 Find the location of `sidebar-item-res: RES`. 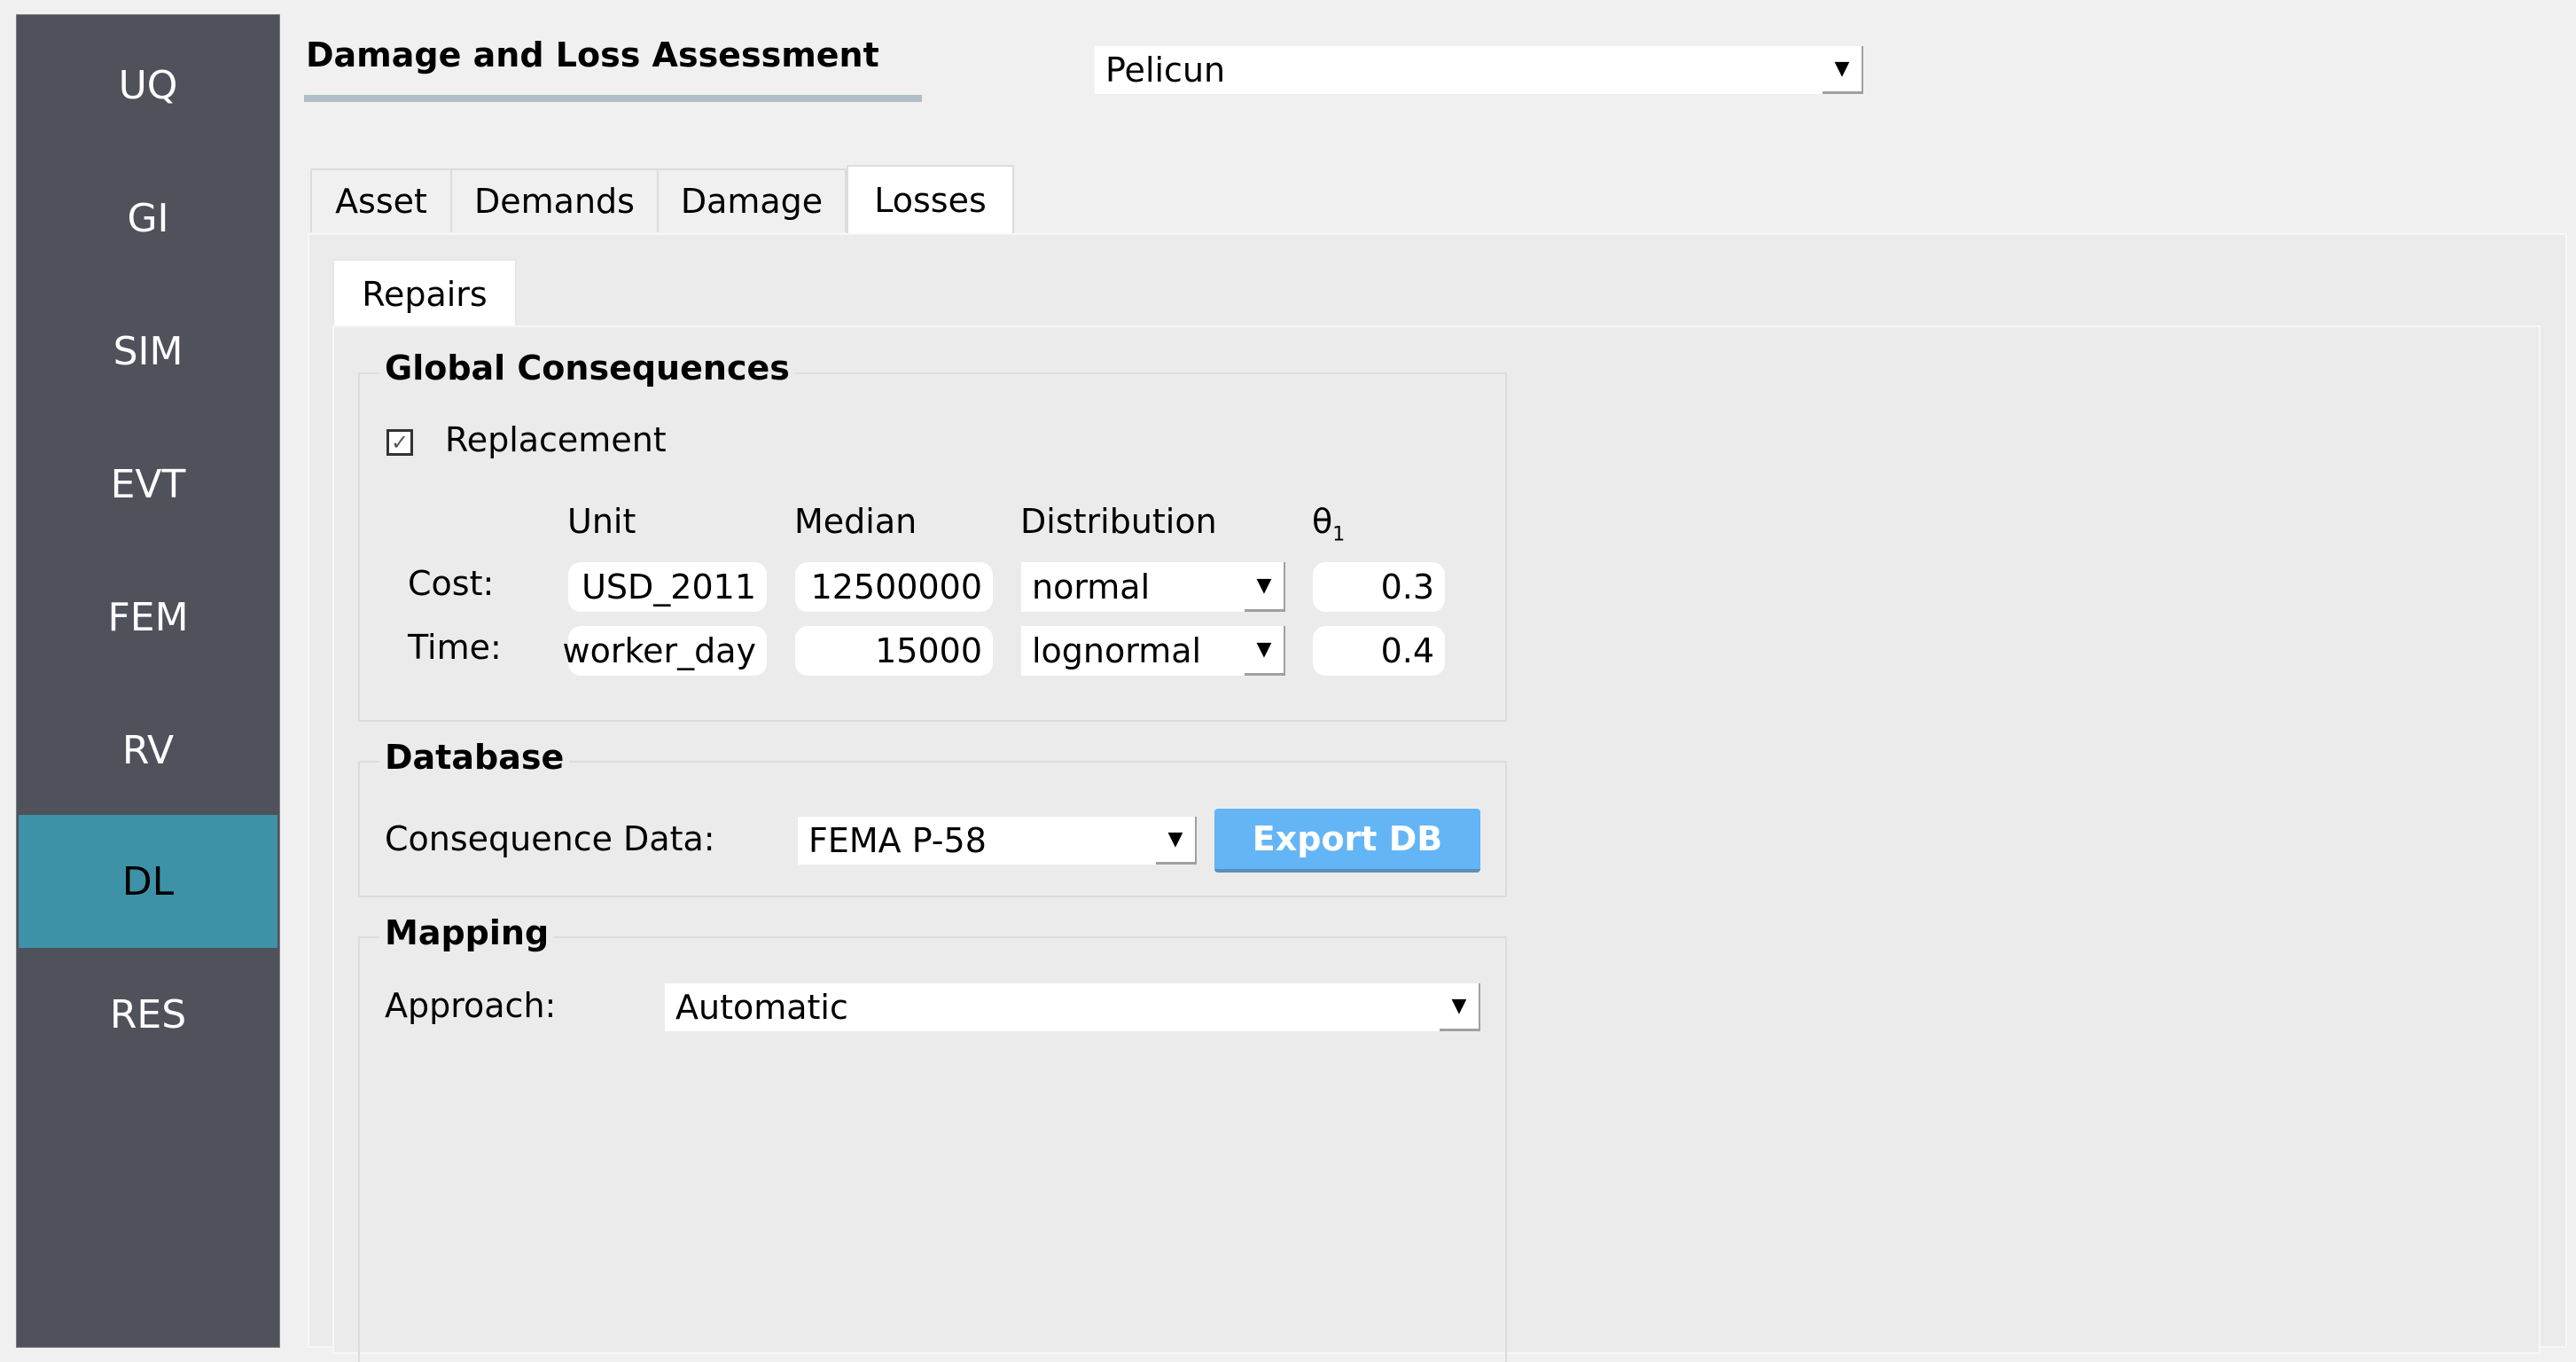

sidebar-item-res: RES is located at coordinates (148, 1015).